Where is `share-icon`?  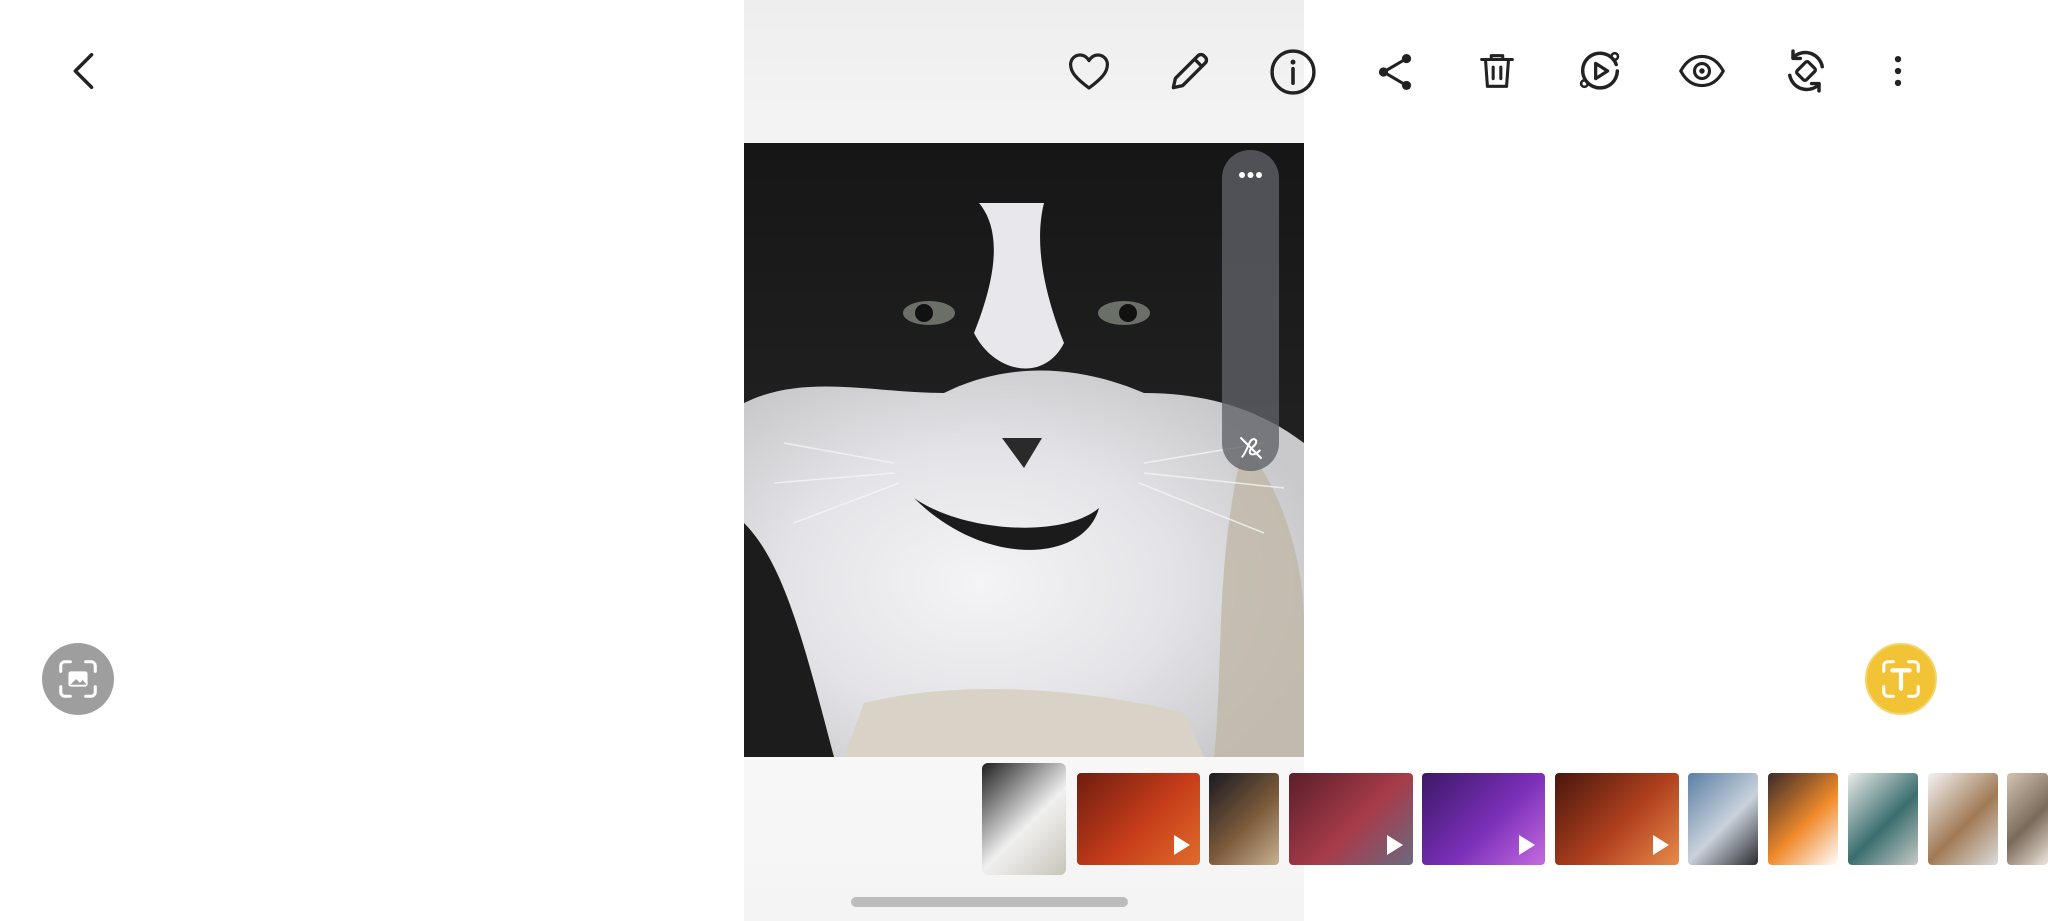
share-icon is located at coordinates (1395, 72).